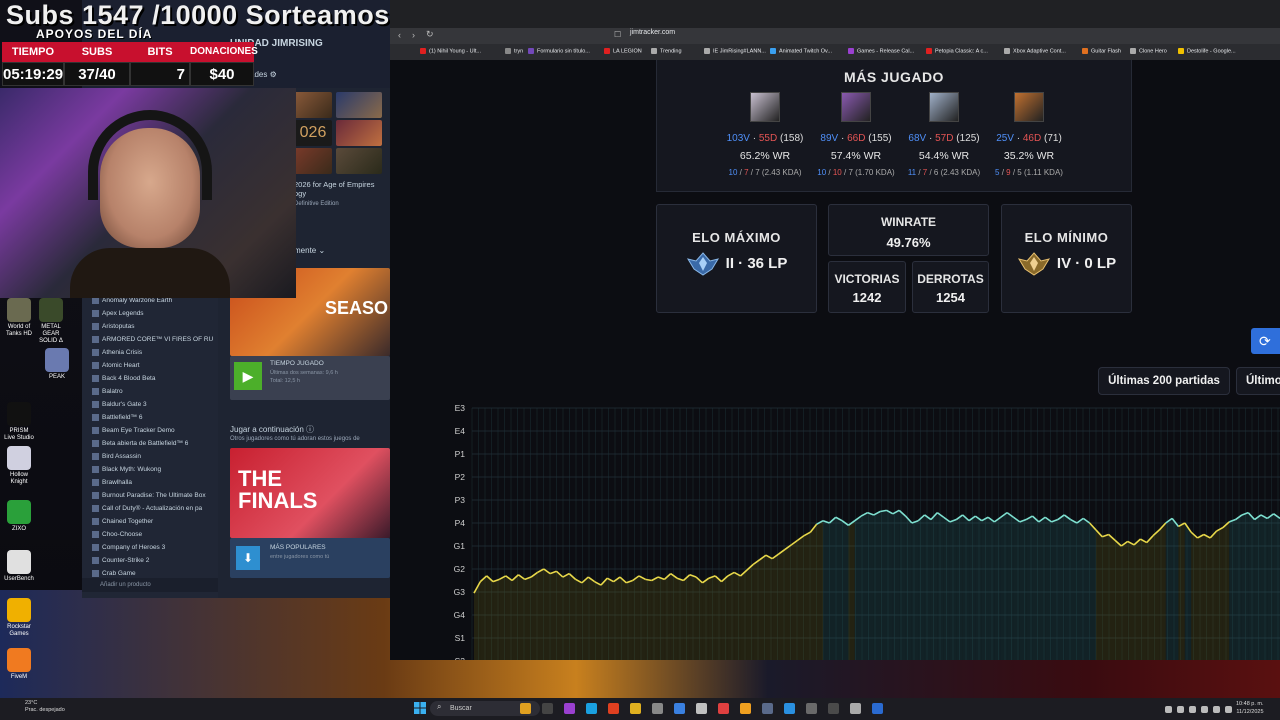  I want to click on game-list-item: Beam Eye Tracker Demo, so click(133, 430).